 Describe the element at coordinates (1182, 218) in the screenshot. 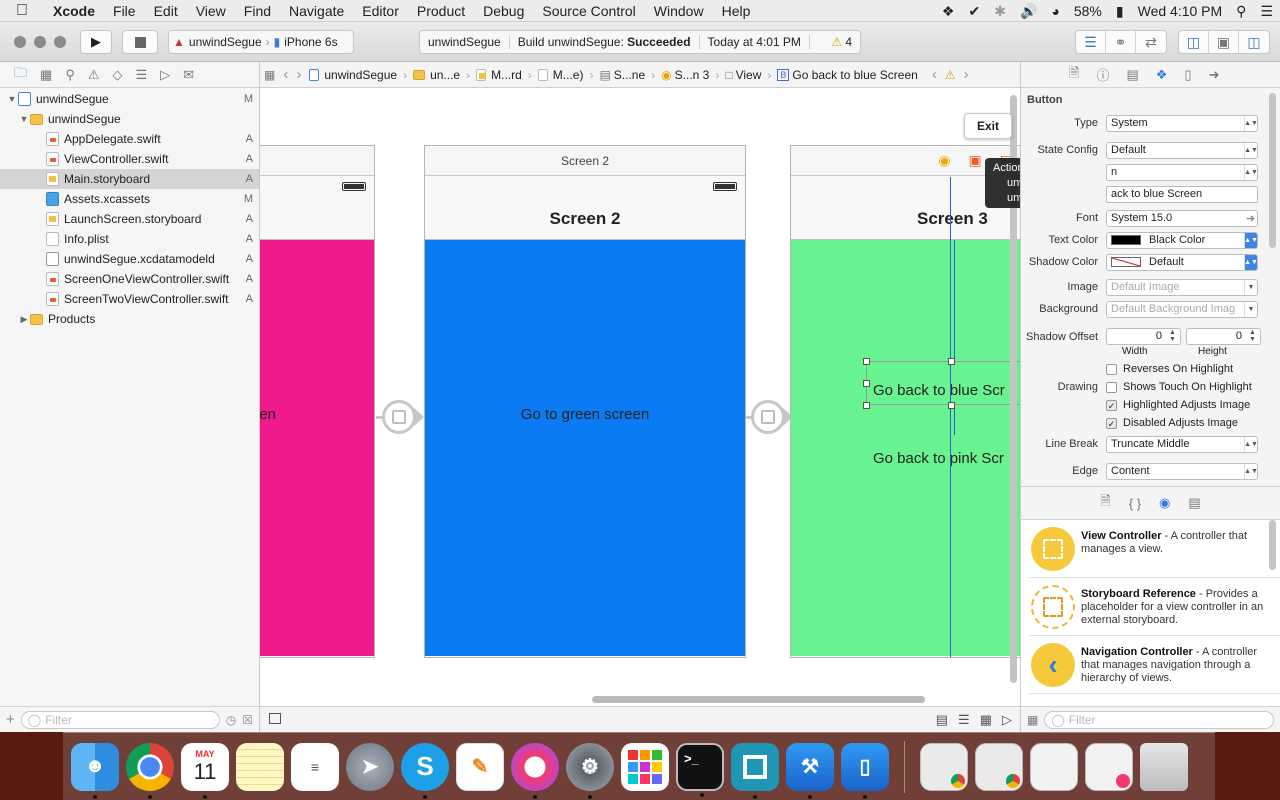

I see `font-field: System 15.0 ➜` at that location.